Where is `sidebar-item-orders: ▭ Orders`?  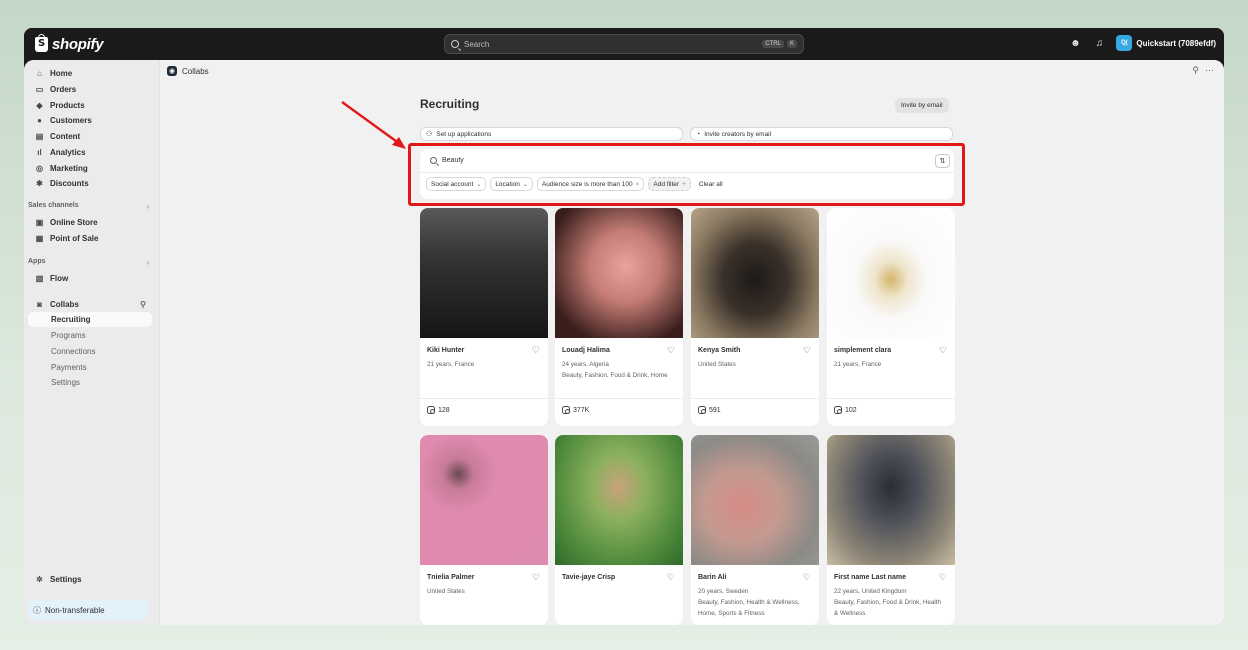
sidebar-item-orders: ▭ Orders is located at coordinates (90, 89).